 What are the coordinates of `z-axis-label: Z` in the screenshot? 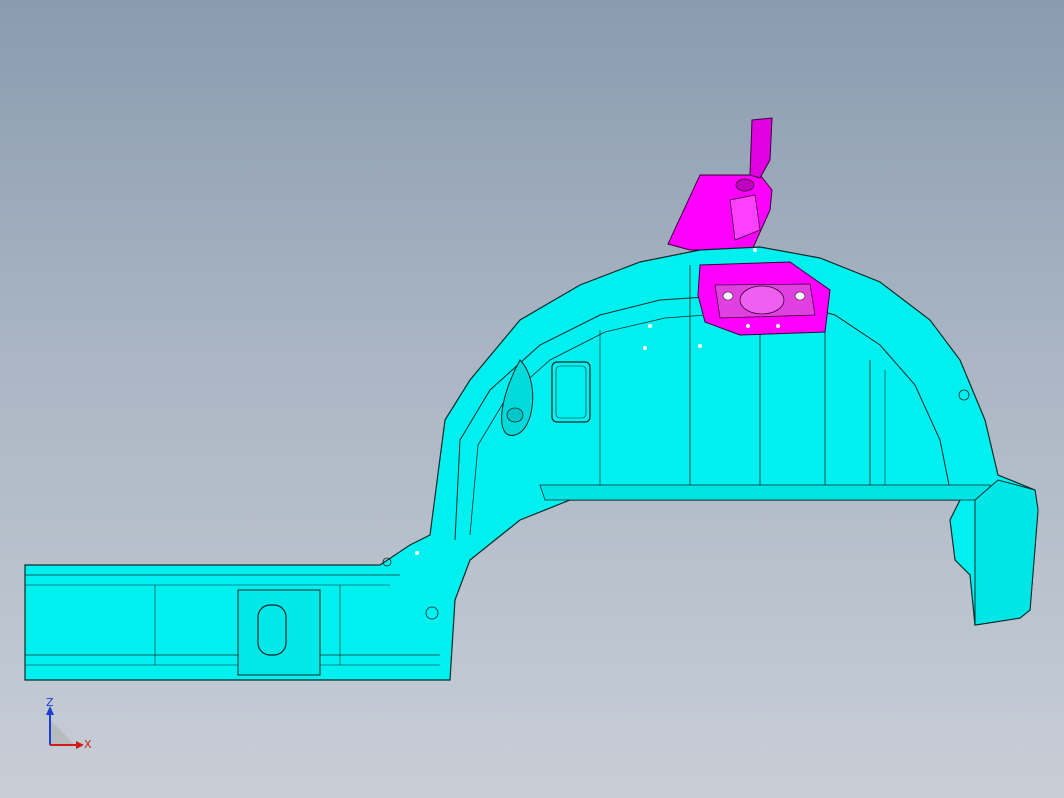 It's located at (50, 702).